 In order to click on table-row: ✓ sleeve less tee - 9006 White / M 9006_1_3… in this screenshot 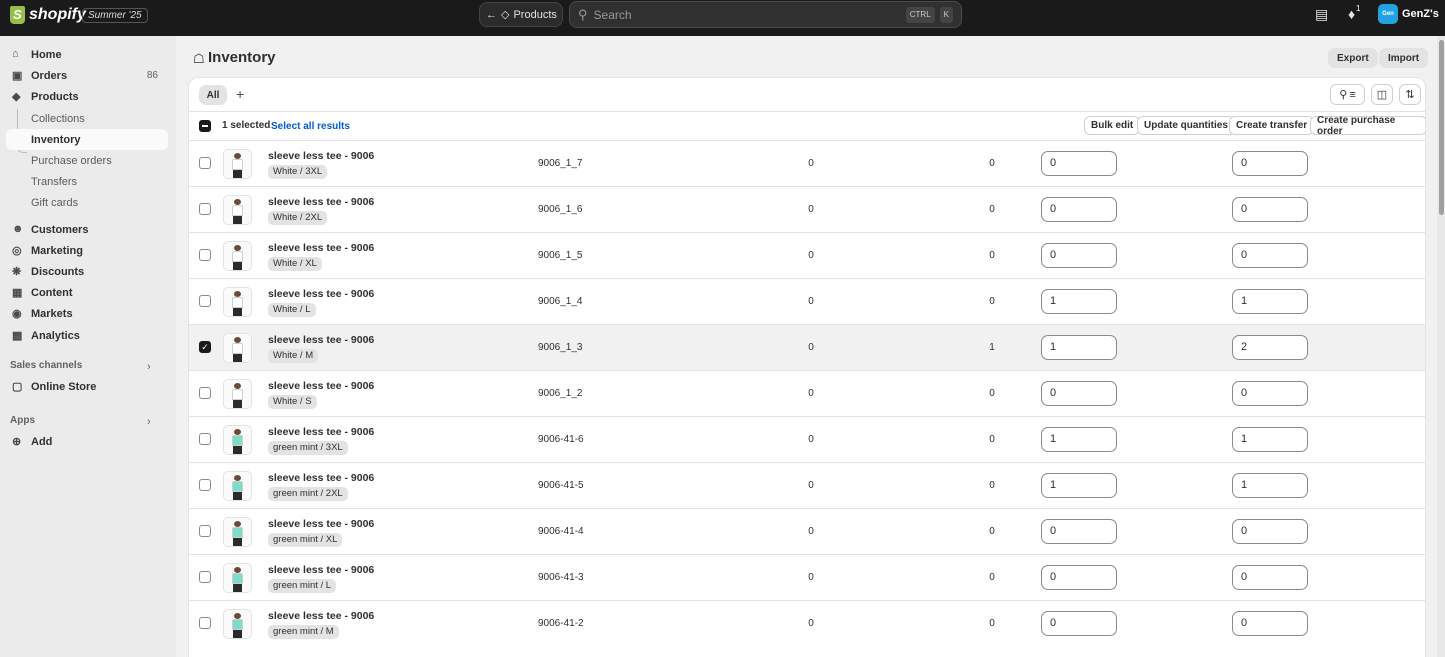, I will do `click(807, 347)`.